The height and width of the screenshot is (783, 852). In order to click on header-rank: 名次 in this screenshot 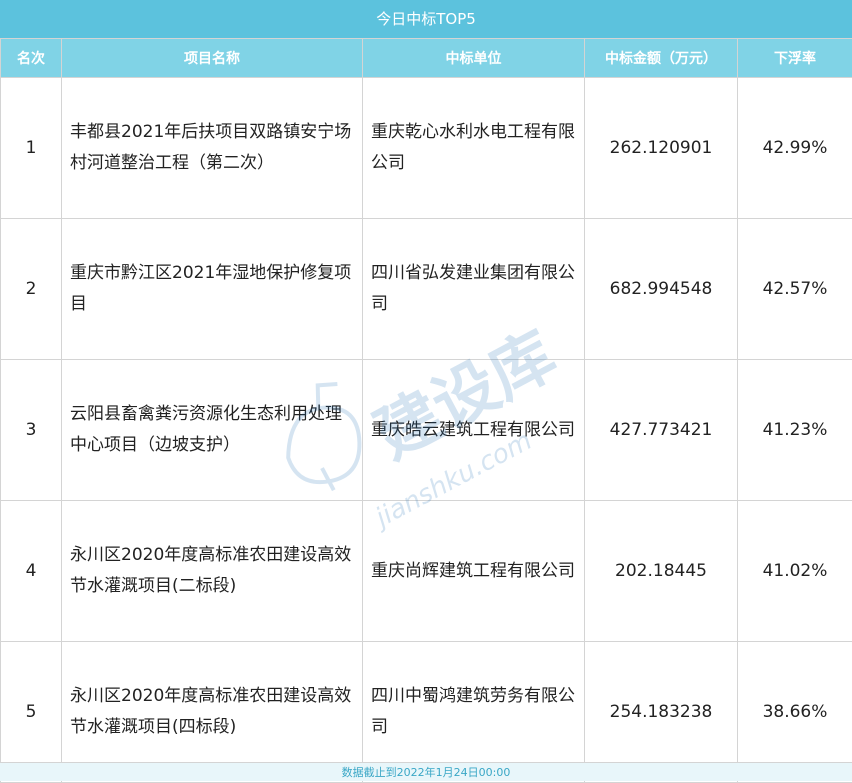, I will do `click(31, 58)`.